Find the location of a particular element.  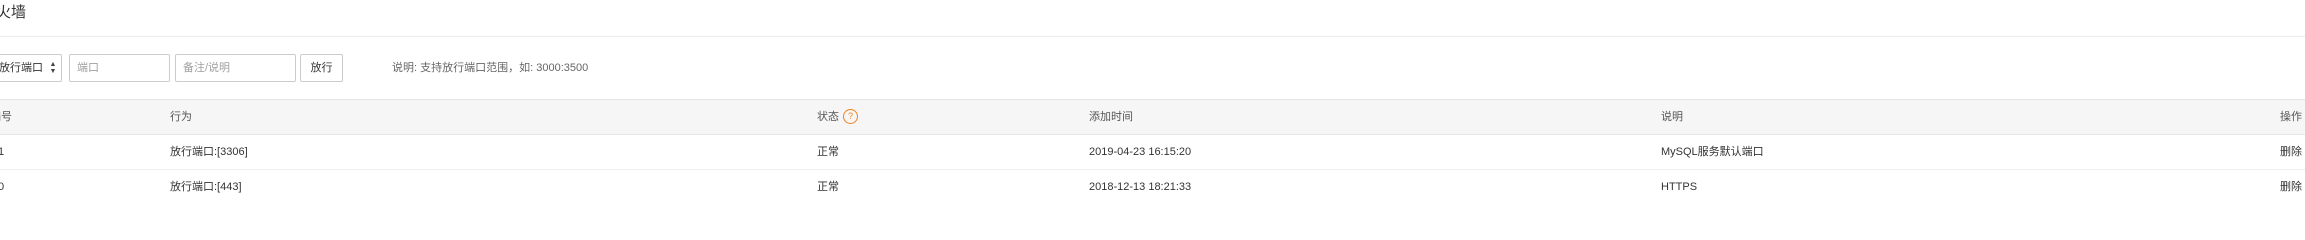

rule-type-select-value: 放行端口 is located at coordinates (21, 68).